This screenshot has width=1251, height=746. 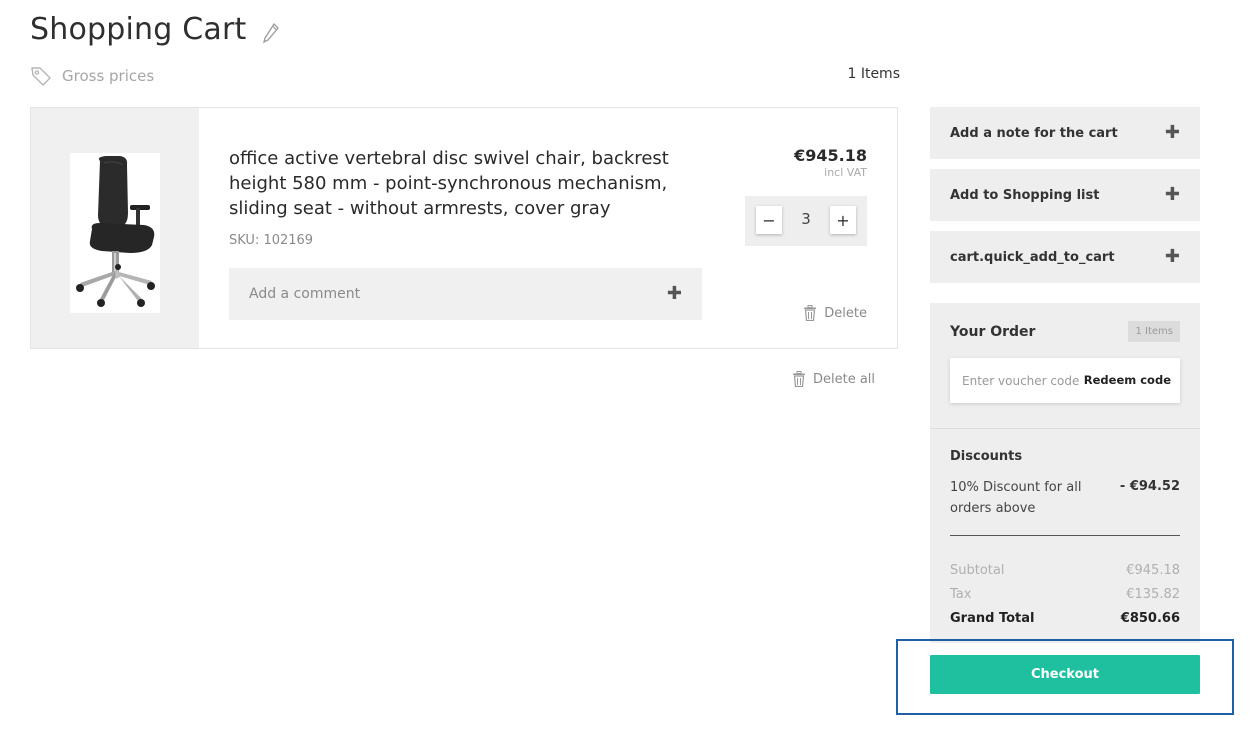 I want to click on order-title: Your Order, so click(x=993, y=332).